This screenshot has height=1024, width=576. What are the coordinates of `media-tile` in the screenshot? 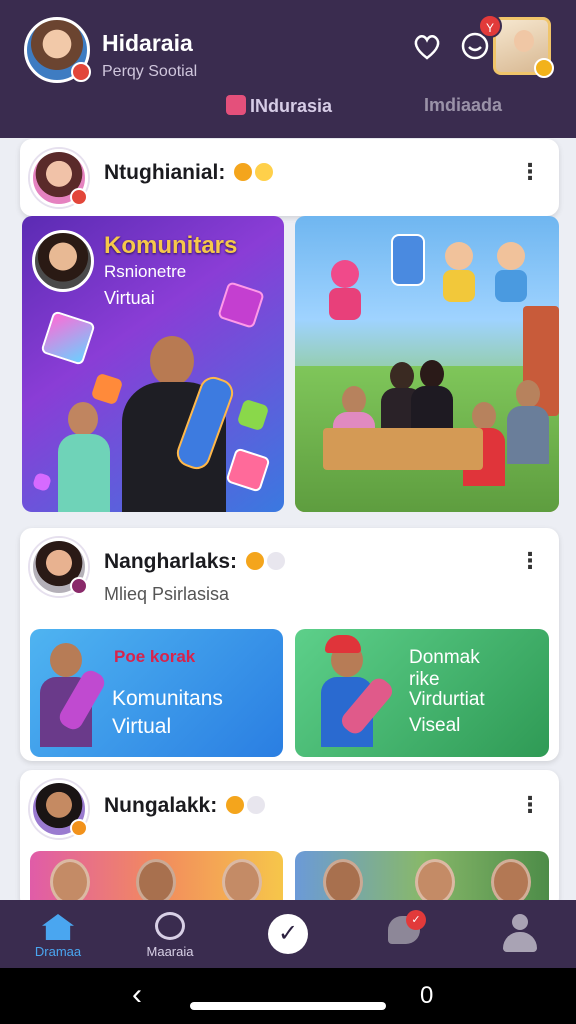 It's located at (427, 364).